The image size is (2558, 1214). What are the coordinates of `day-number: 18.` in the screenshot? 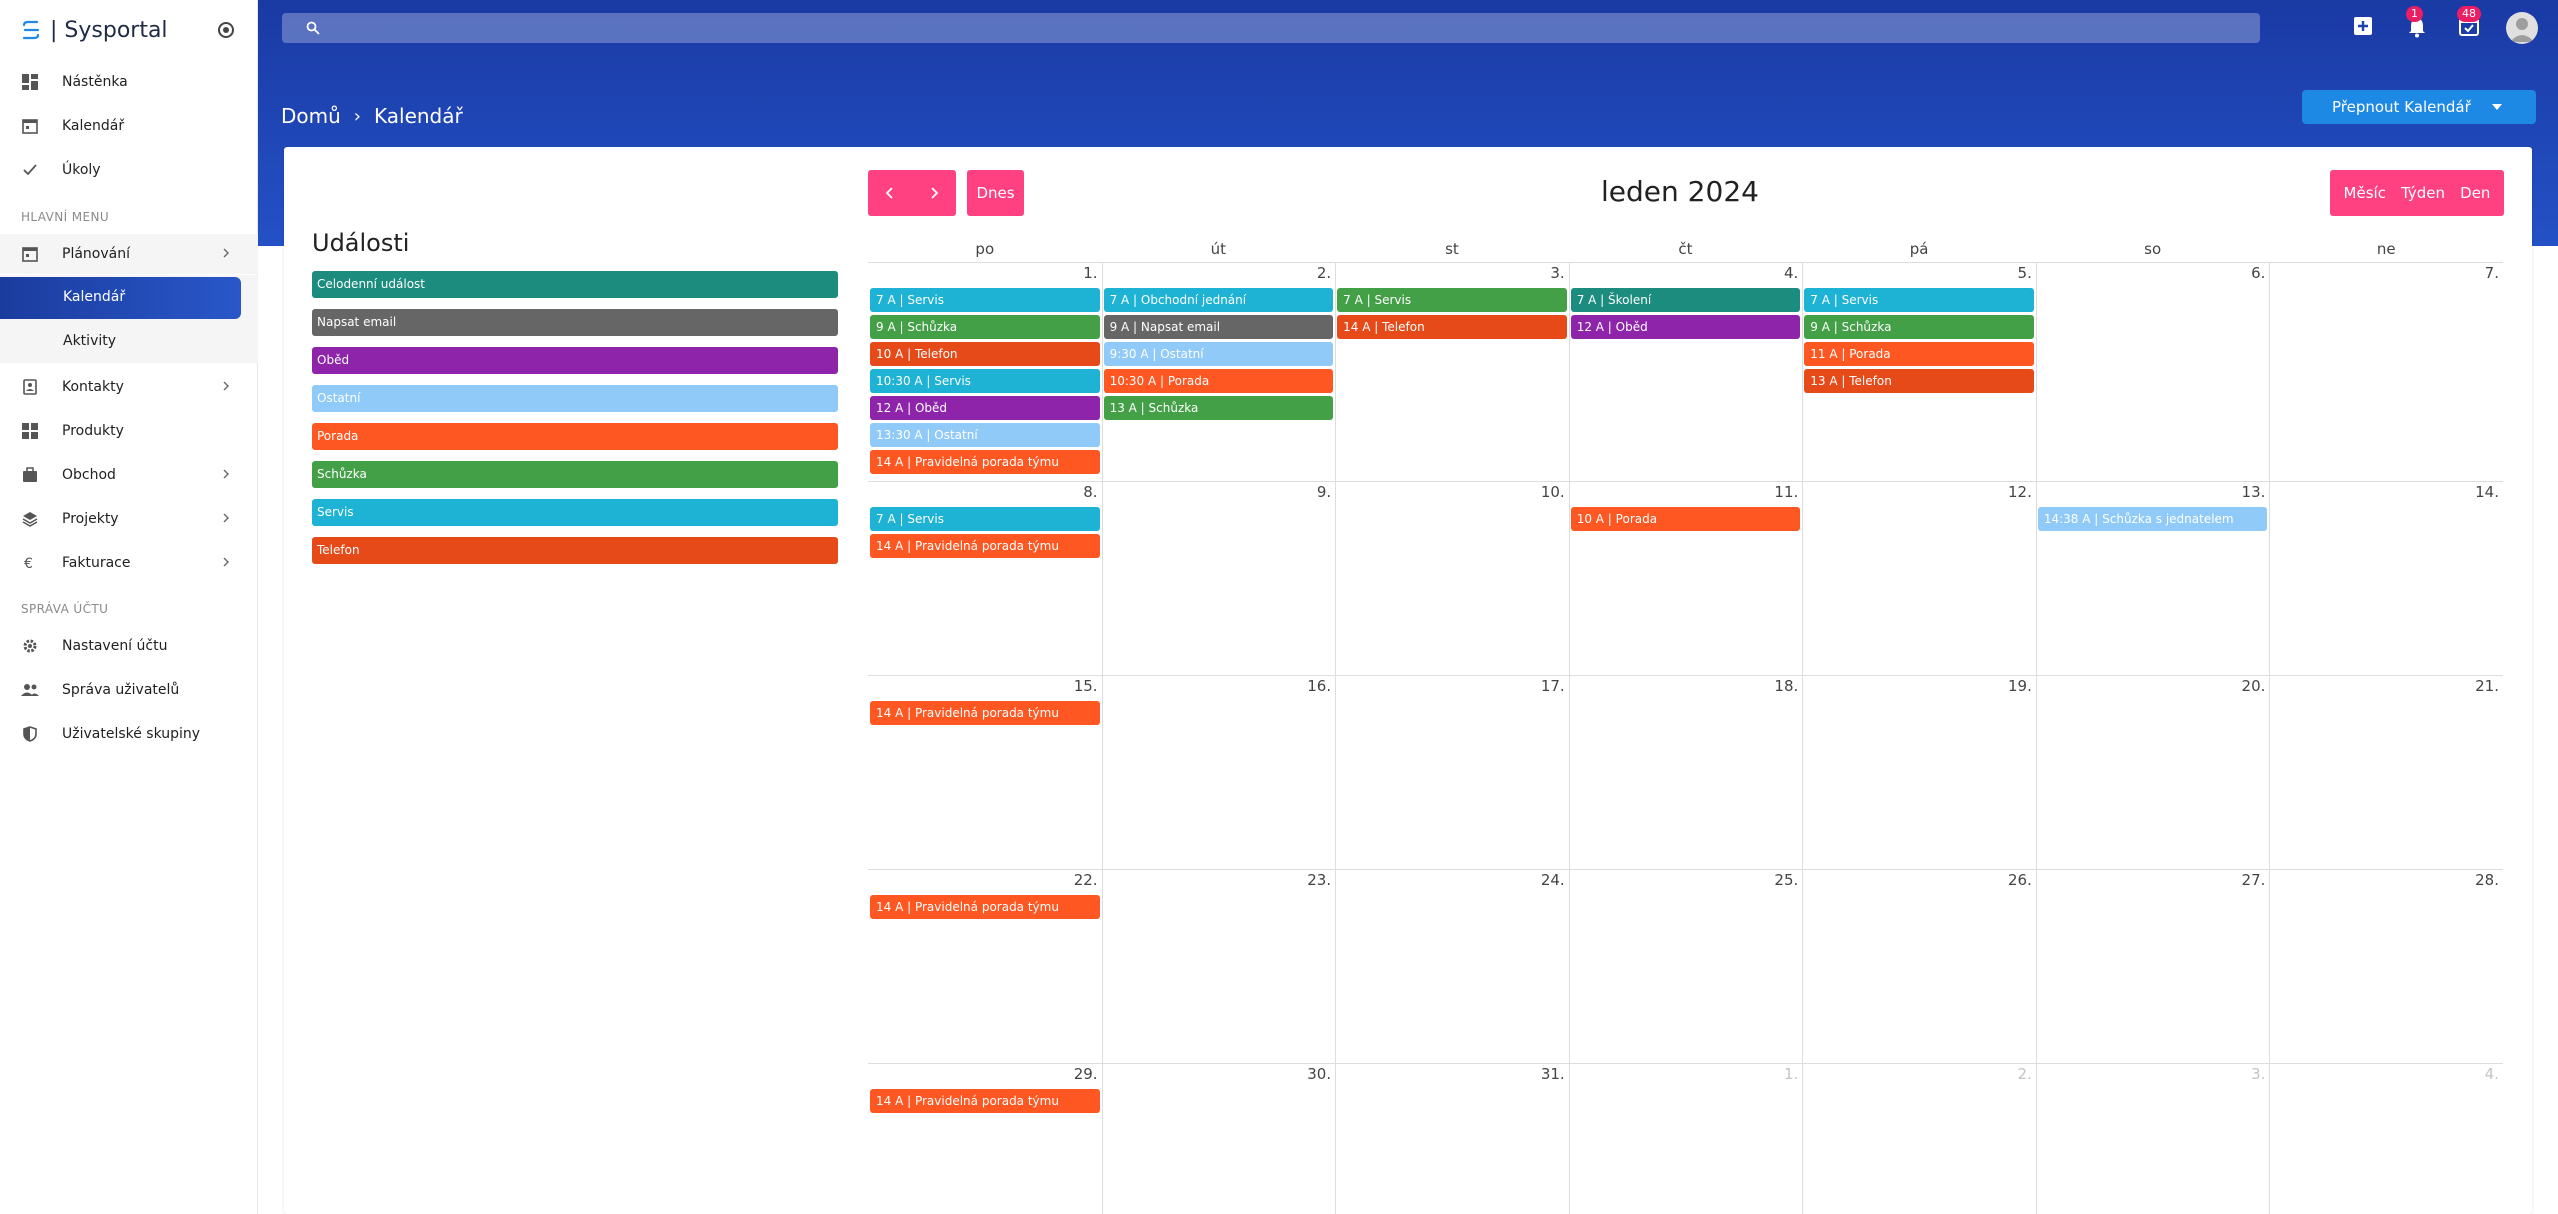 It's located at (1683, 686).